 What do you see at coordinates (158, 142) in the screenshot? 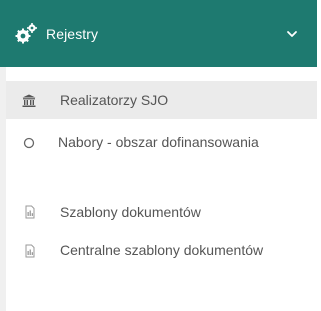
I see `menu-item-label: Nabory - obszar dofinansowania` at bounding box center [158, 142].